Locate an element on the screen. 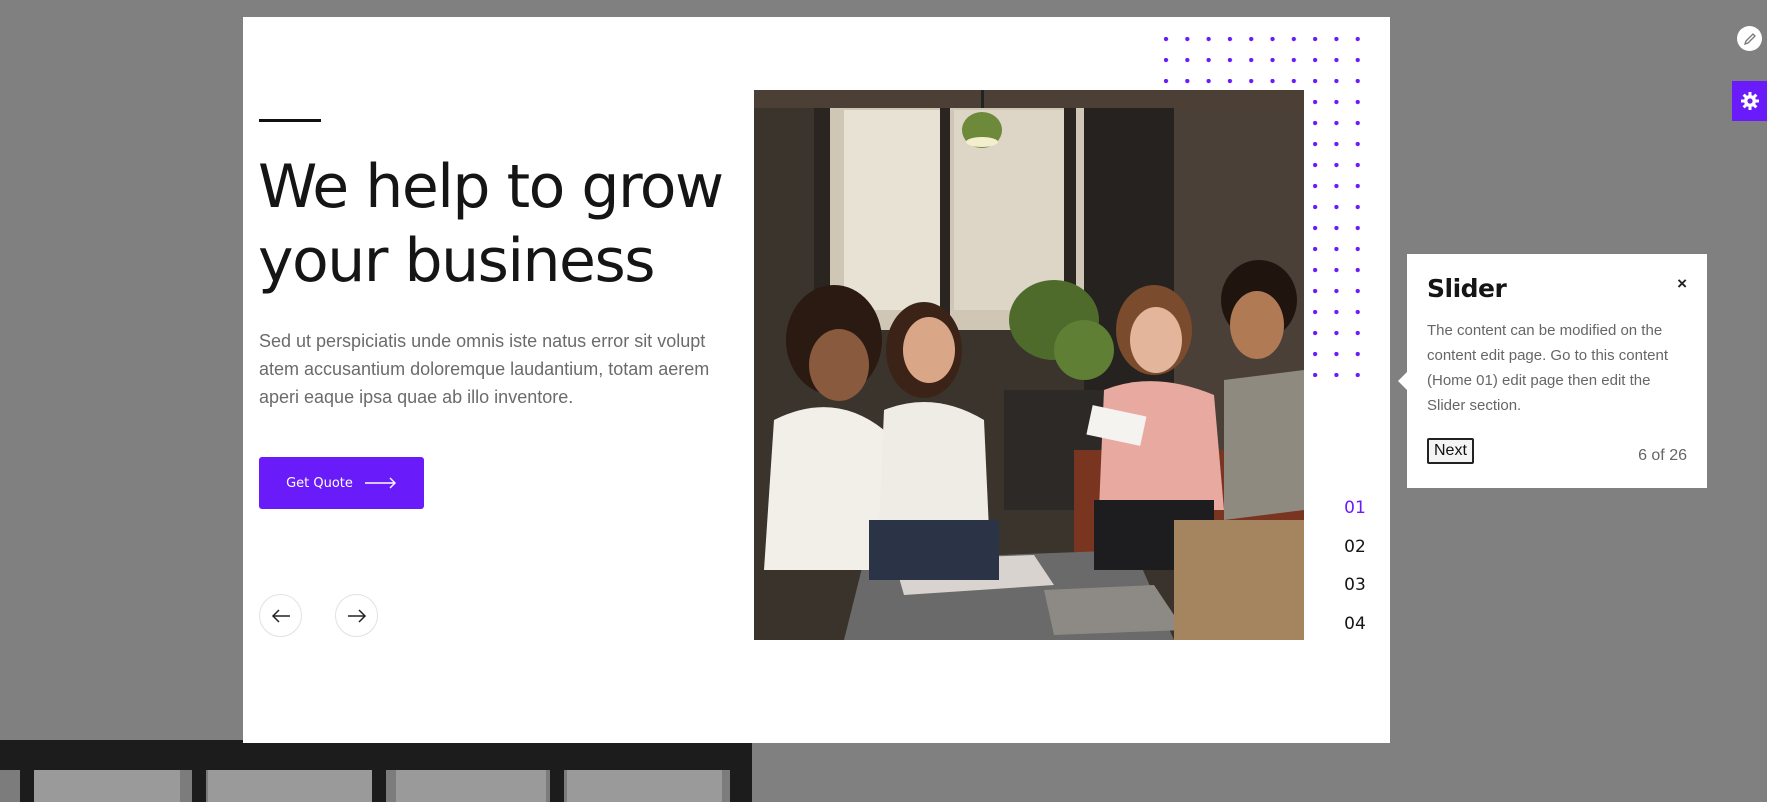 The image size is (1767, 802). long-arrow-right-icon is located at coordinates (380, 483).